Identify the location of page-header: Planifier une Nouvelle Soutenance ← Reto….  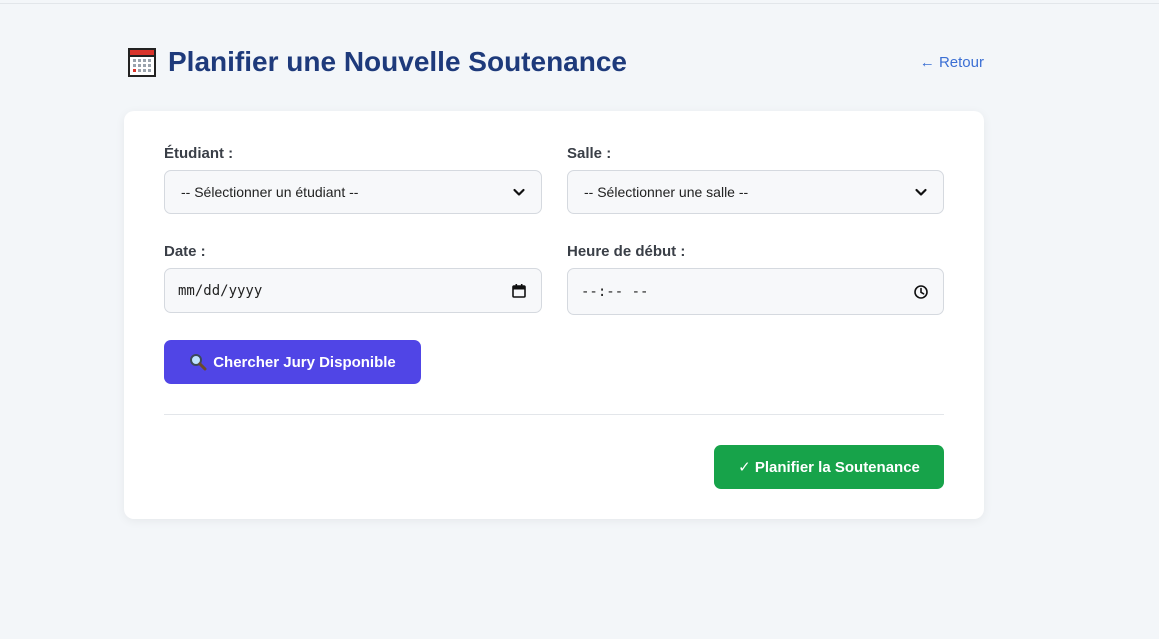
(554, 64).